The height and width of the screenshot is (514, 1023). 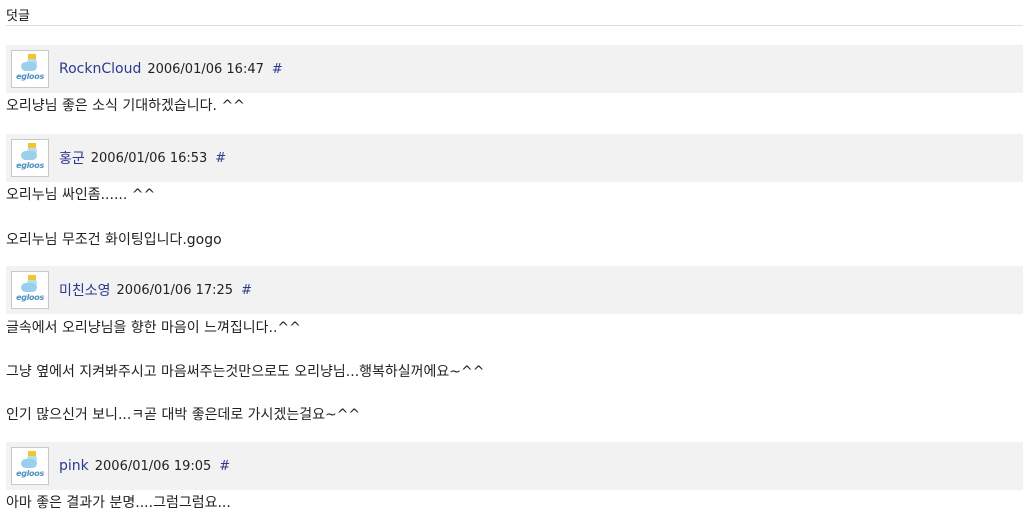 I want to click on comment-text: 오리누님 무조건 화이팅입니다.gogo, so click(x=114, y=240).